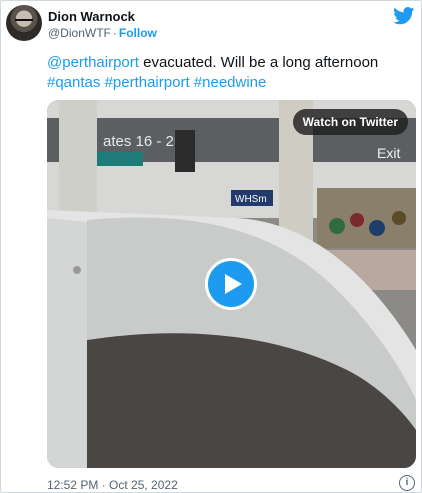 This screenshot has width=422, height=493. I want to click on hashtag-link: #qantas, so click(73, 82).